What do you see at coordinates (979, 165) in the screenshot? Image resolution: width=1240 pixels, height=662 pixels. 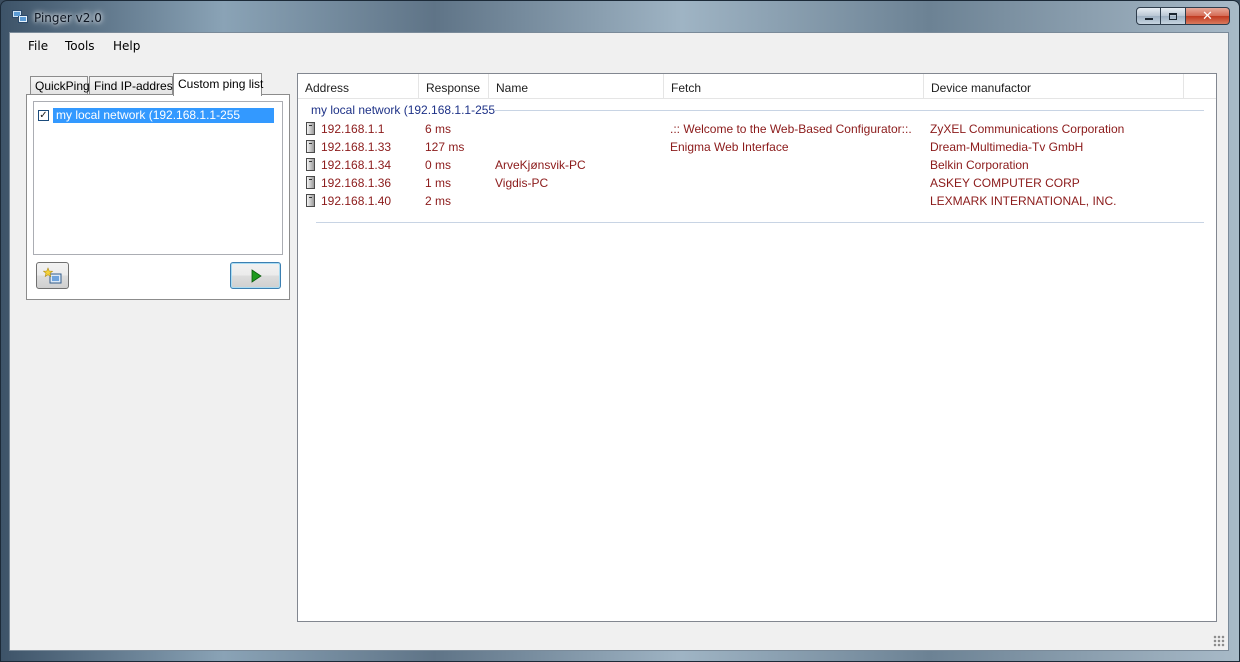 I see `cell-manufacturer: Belkin Corporation` at bounding box center [979, 165].